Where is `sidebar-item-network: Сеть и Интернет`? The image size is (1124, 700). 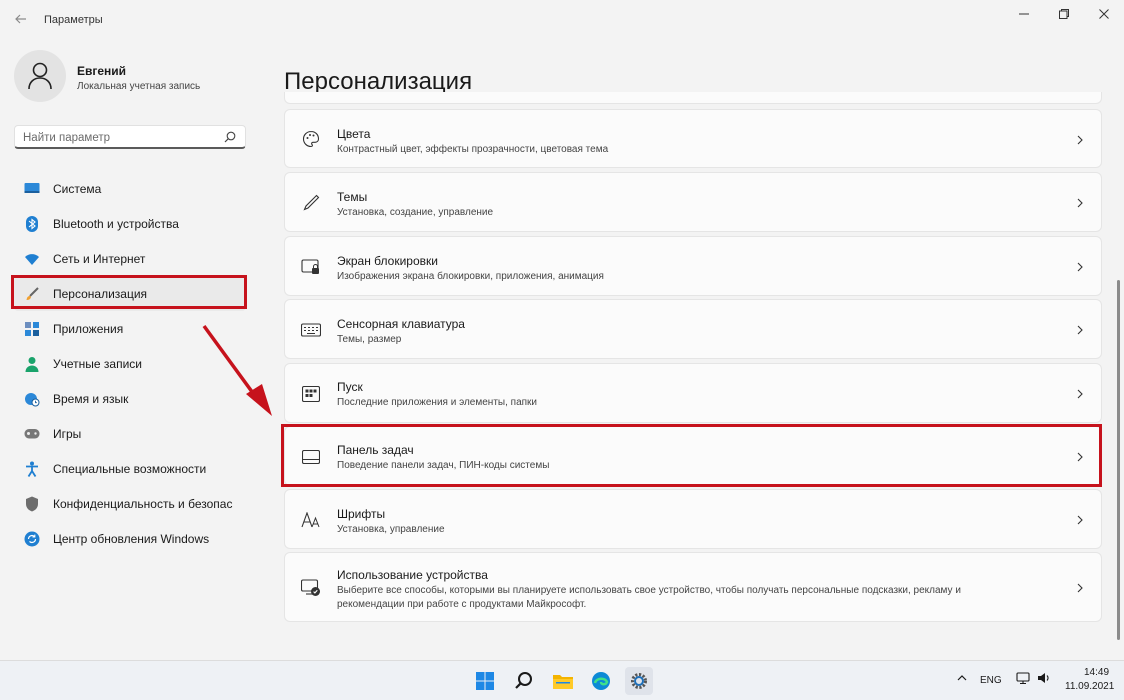 sidebar-item-network: Сеть и Интернет is located at coordinates (130, 258).